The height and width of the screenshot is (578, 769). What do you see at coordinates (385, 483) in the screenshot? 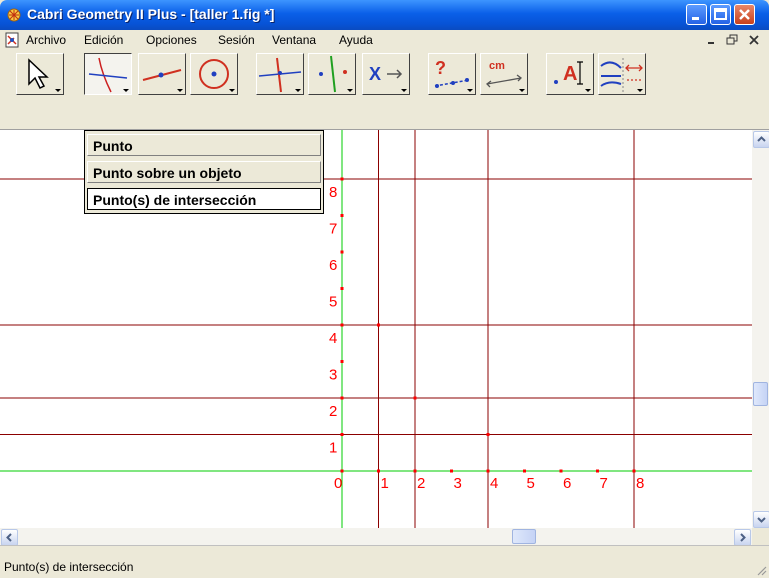
I see `x-axis-label-1: 1` at bounding box center [385, 483].